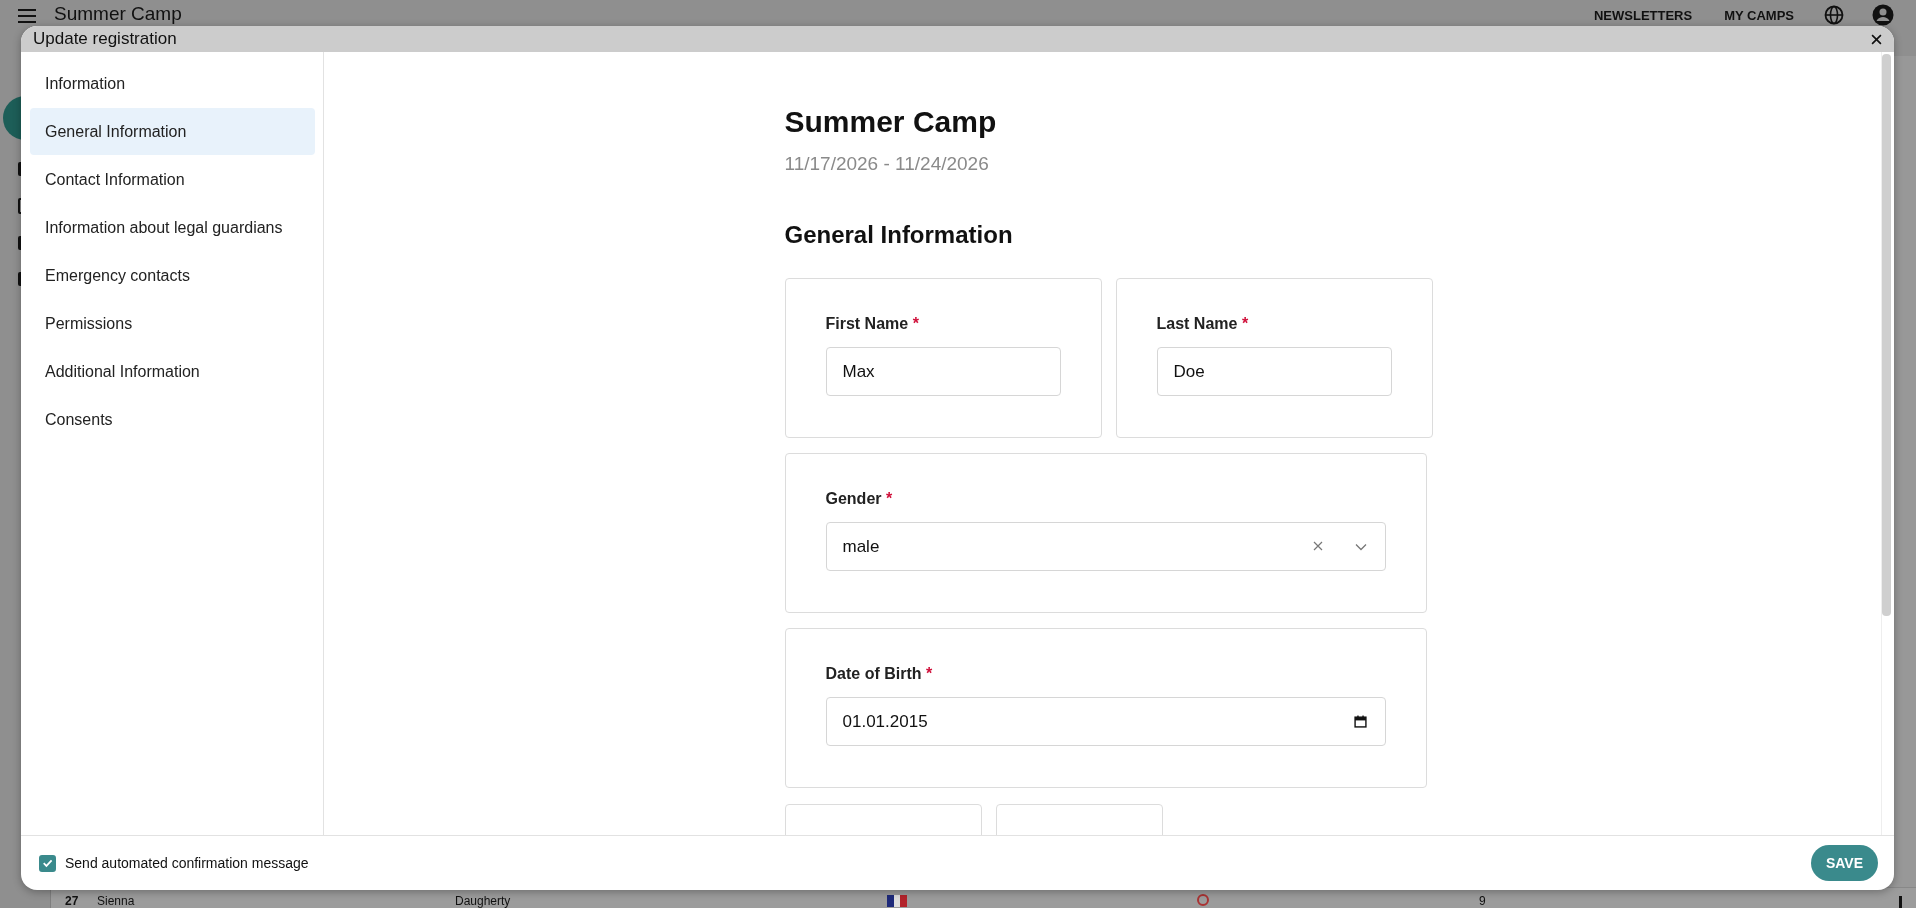  What do you see at coordinates (27, 16) in the screenshot?
I see `menu-icon` at bounding box center [27, 16].